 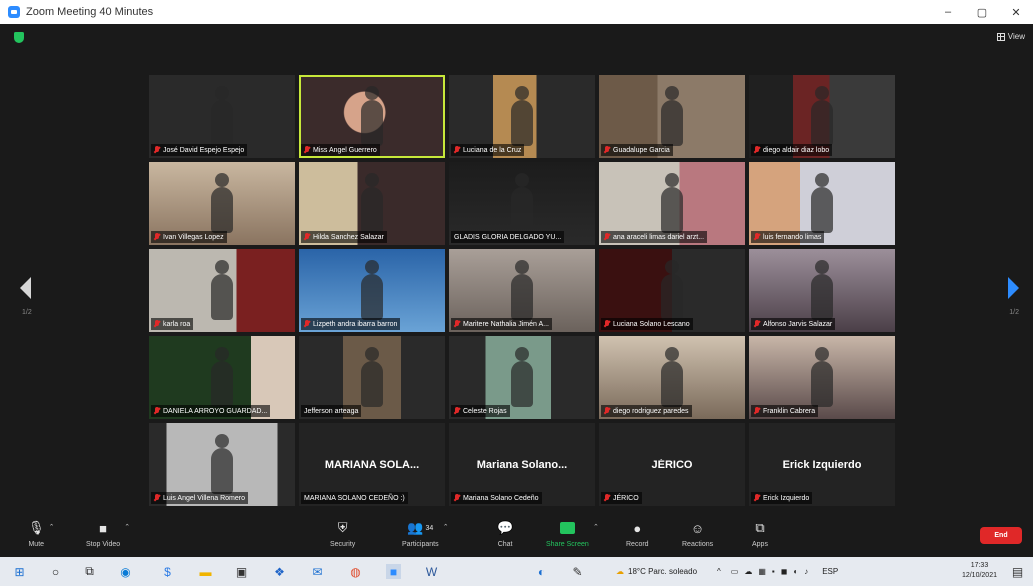 I want to click on participant-name-label: diego aldair diaz lobo, so click(x=792, y=150).